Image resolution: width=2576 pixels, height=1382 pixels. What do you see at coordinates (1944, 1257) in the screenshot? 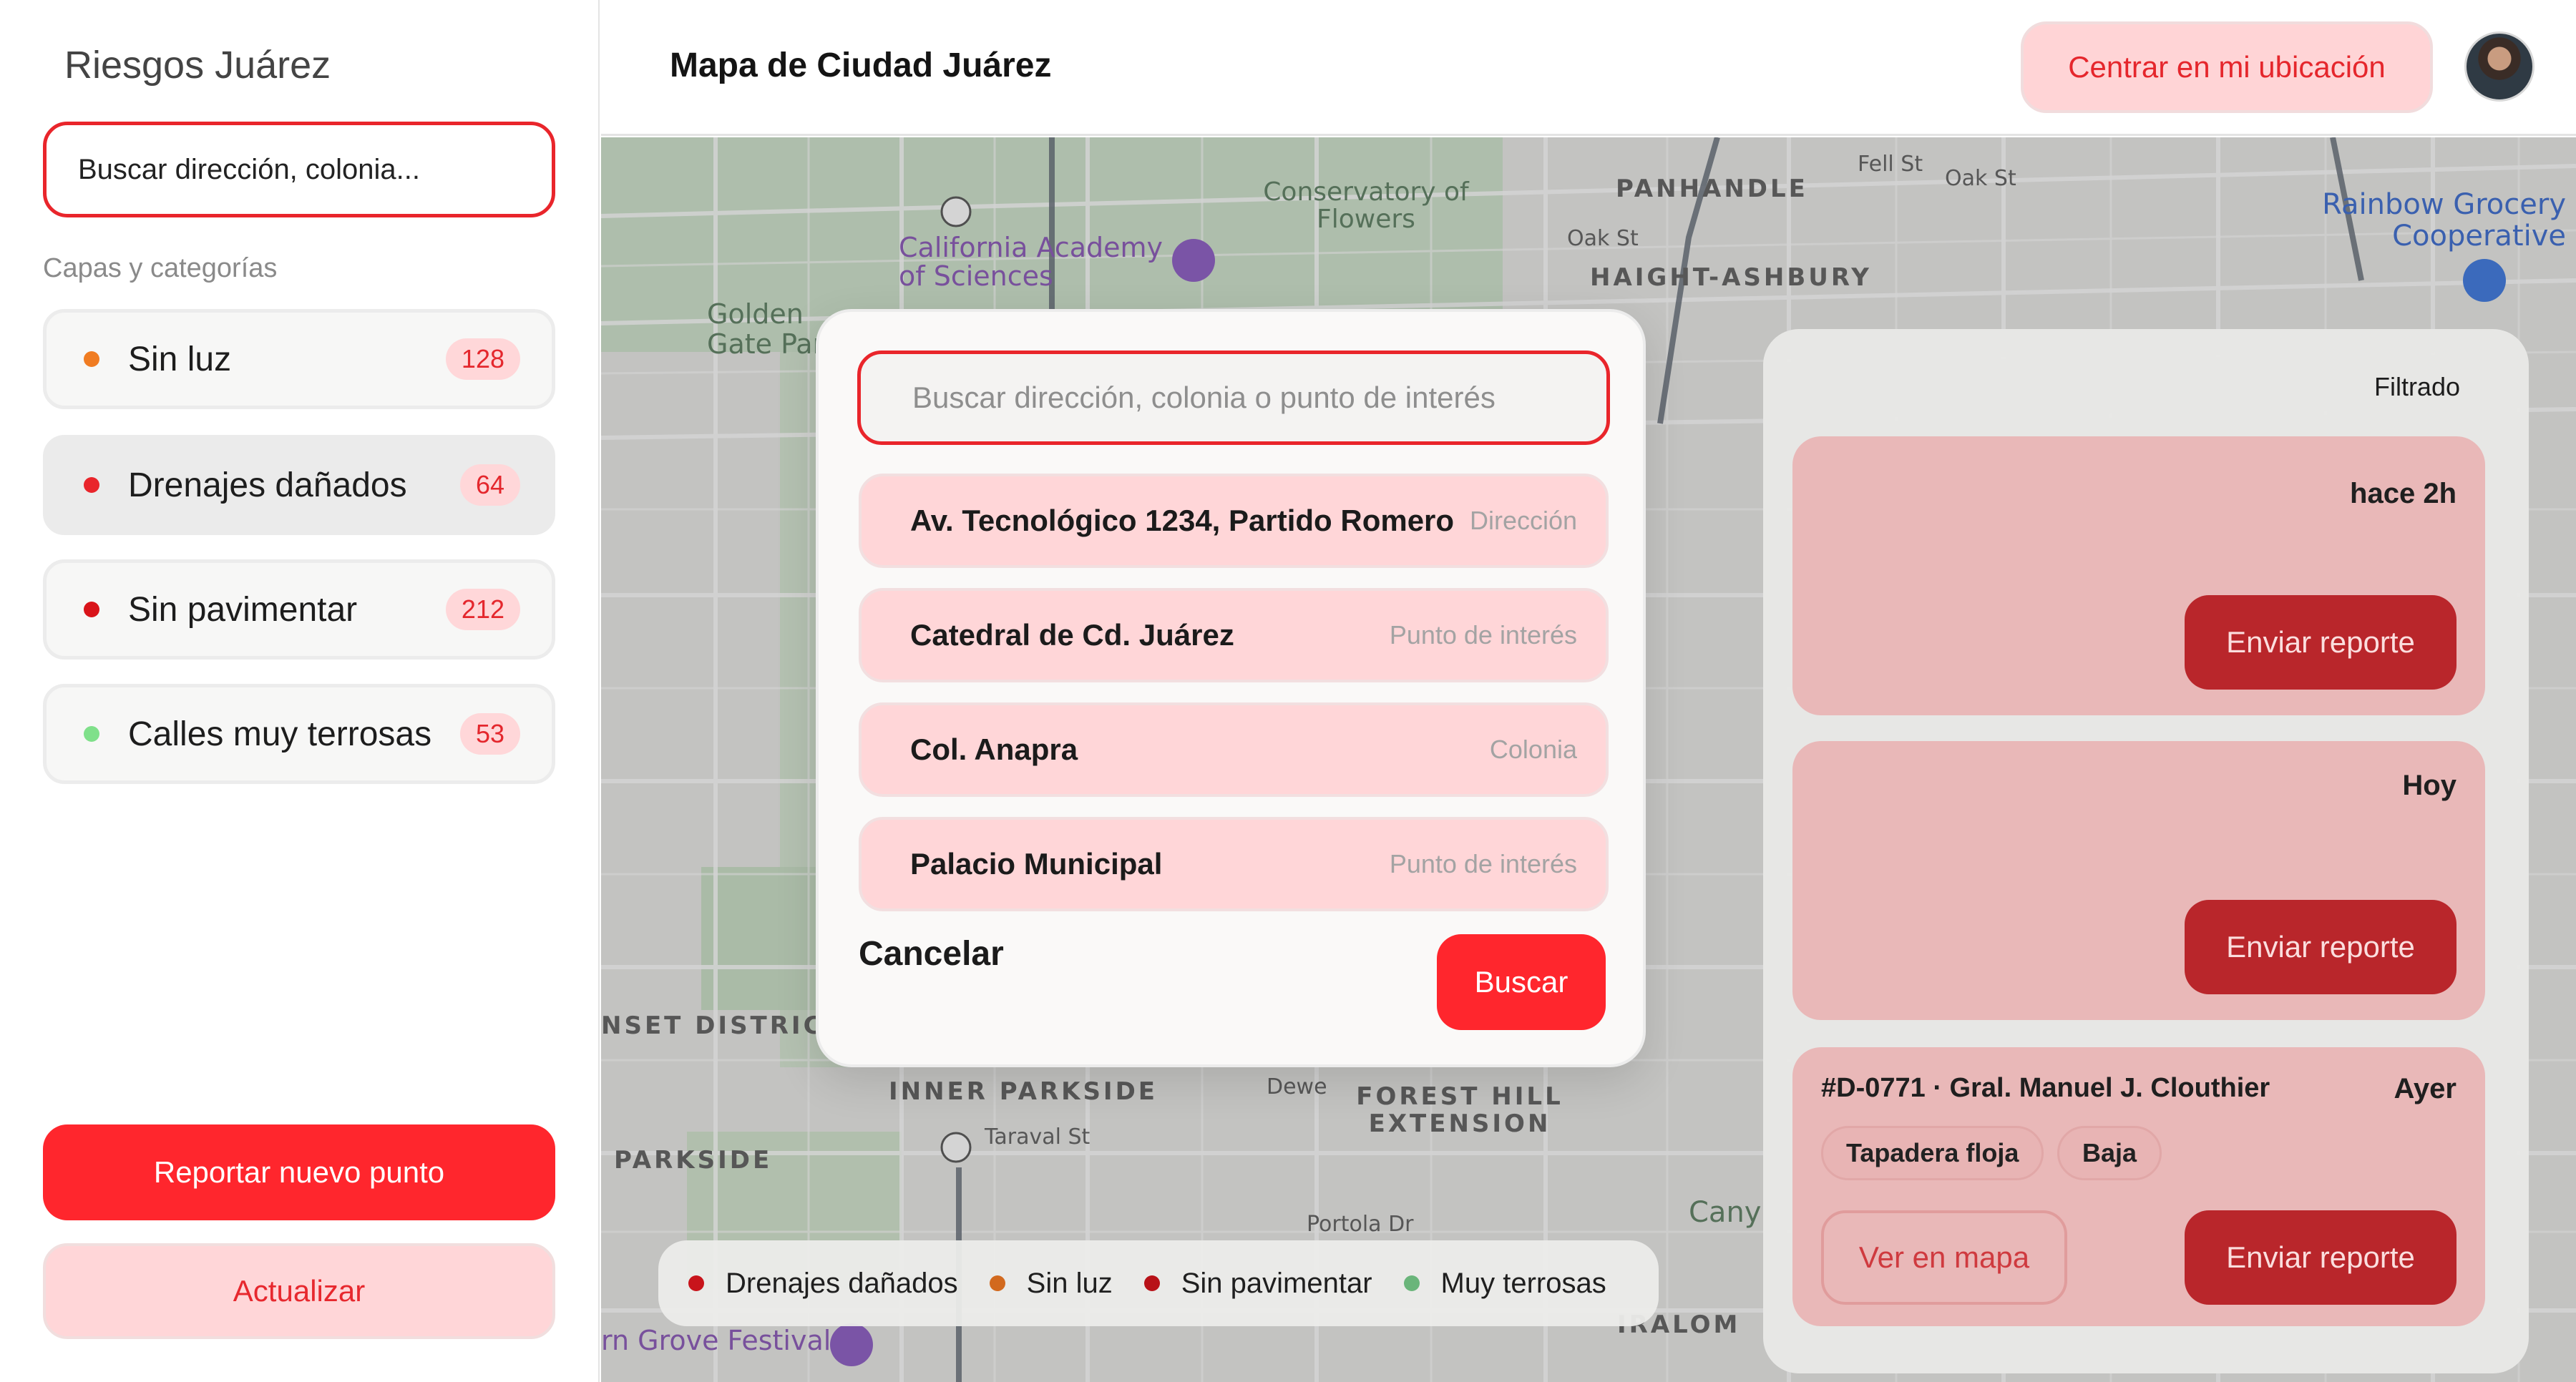
I see `view-on-map-button: Ver en mapa` at bounding box center [1944, 1257].